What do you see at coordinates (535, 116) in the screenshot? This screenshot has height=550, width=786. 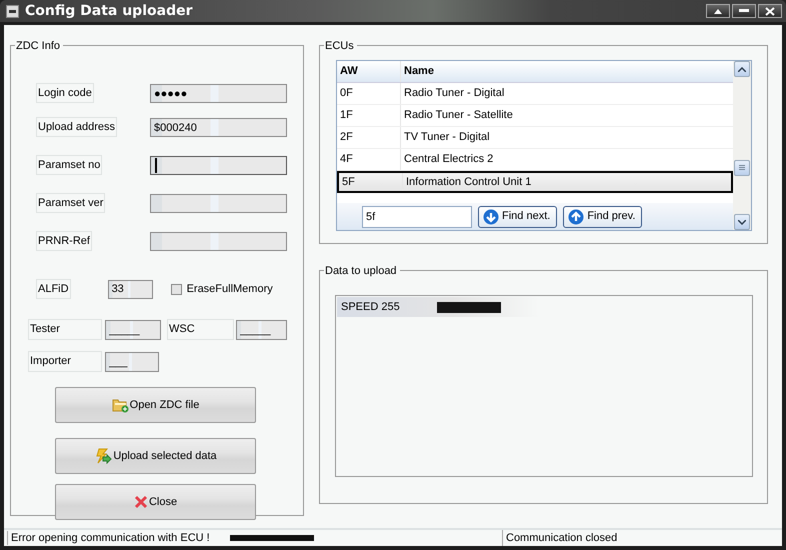 I see `table-row: 1F Radio Tuner - Satellite` at bounding box center [535, 116].